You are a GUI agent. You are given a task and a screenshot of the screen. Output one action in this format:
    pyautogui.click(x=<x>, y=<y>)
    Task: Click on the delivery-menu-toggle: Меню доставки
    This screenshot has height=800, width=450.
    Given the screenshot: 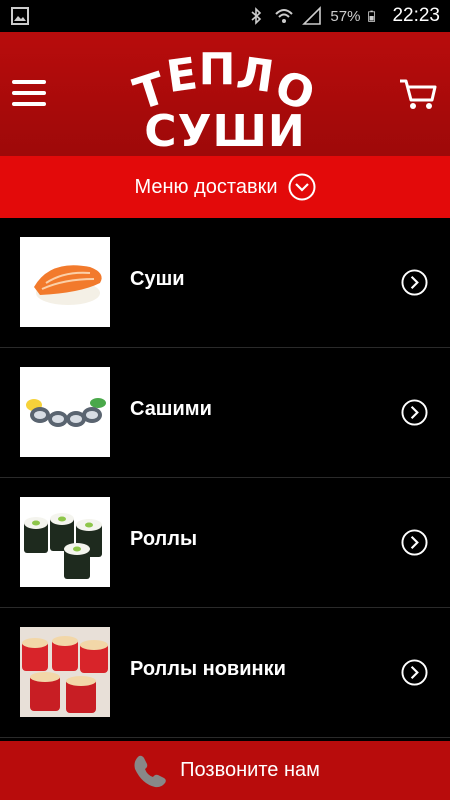 What is the action you would take?
    pyautogui.click(x=225, y=187)
    